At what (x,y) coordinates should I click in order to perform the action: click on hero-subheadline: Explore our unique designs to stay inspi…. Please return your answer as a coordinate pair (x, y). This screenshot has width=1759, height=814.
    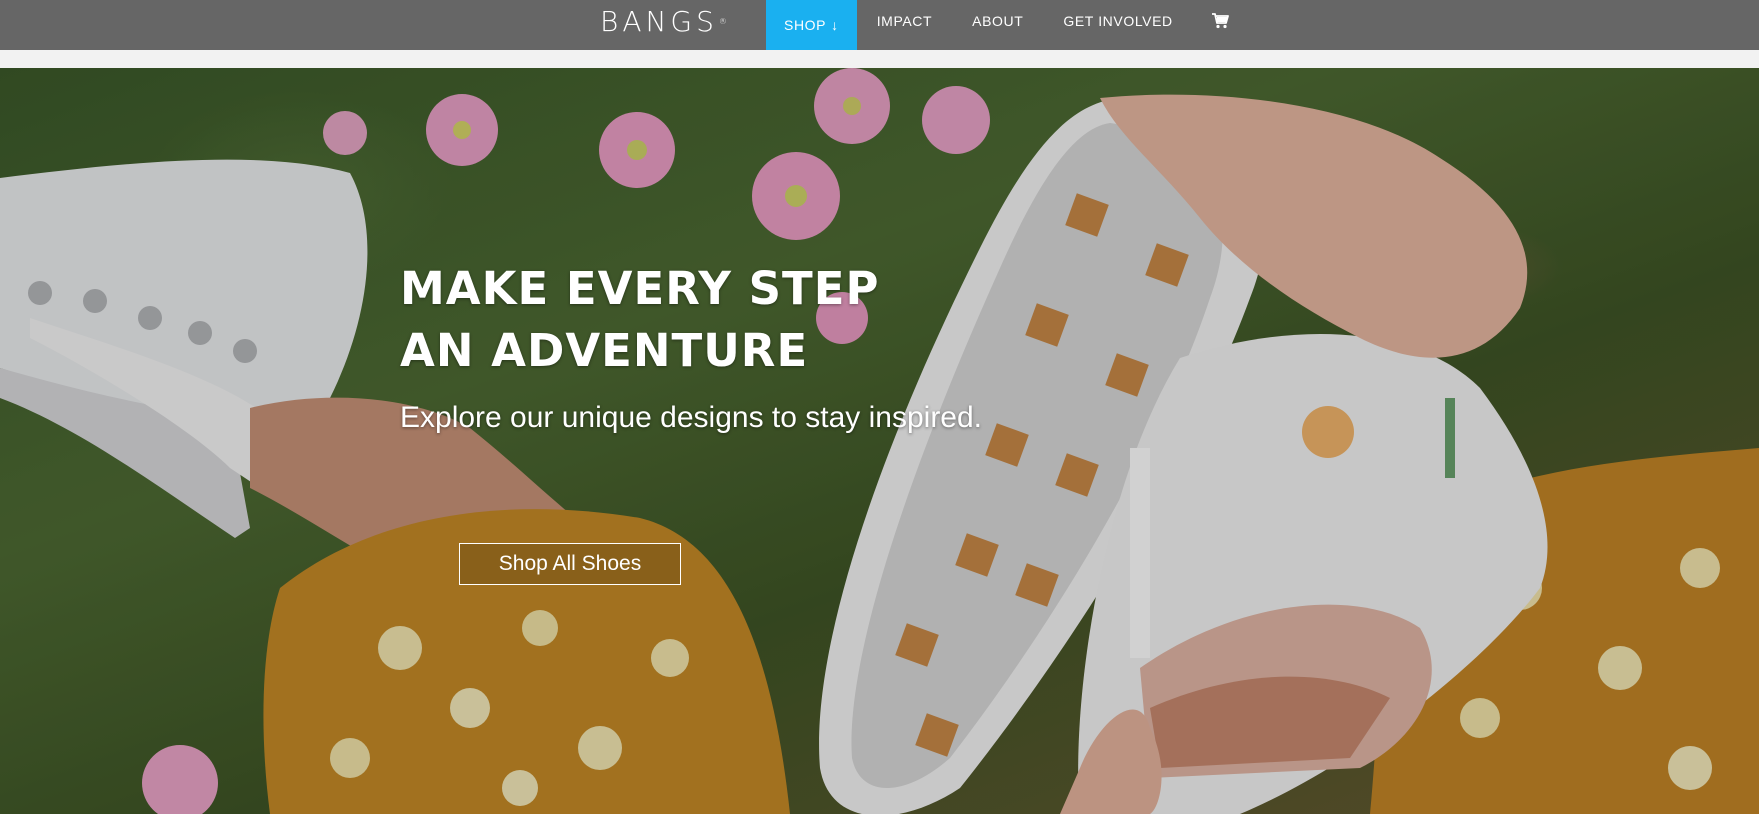
    Looking at the image, I should click on (691, 417).